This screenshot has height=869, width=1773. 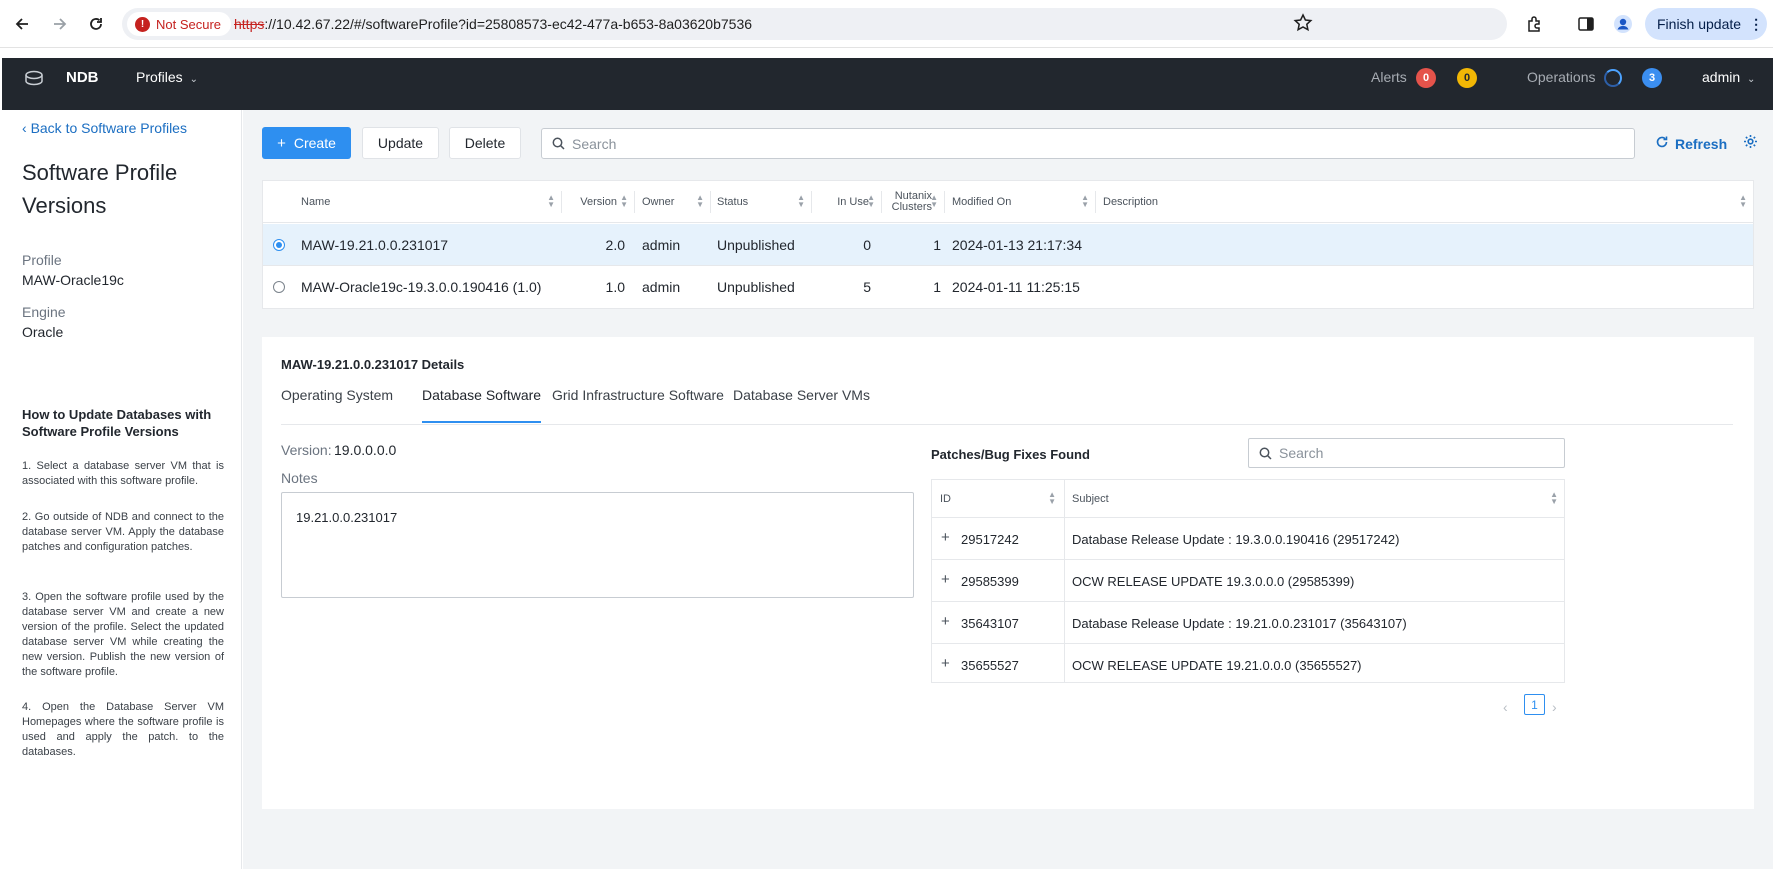 I want to click on engine-value: Oracle, so click(x=43, y=332).